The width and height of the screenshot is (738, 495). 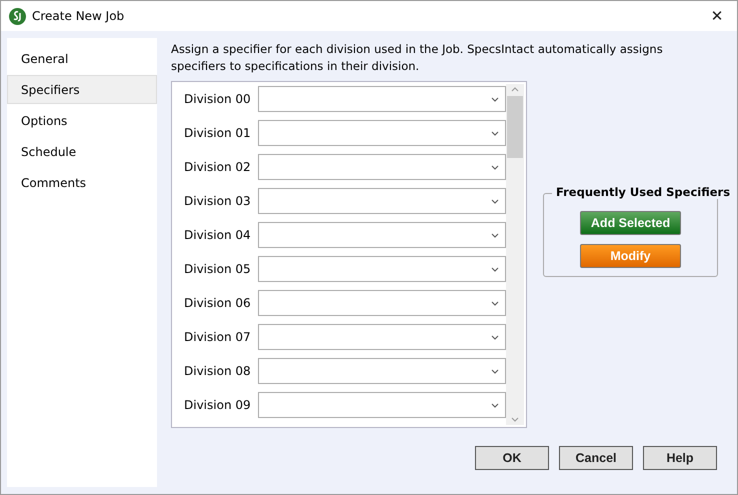 What do you see at coordinates (596, 458) in the screenshot?
I see `cancel-button: Cancel` at bounding box center [596, 458].